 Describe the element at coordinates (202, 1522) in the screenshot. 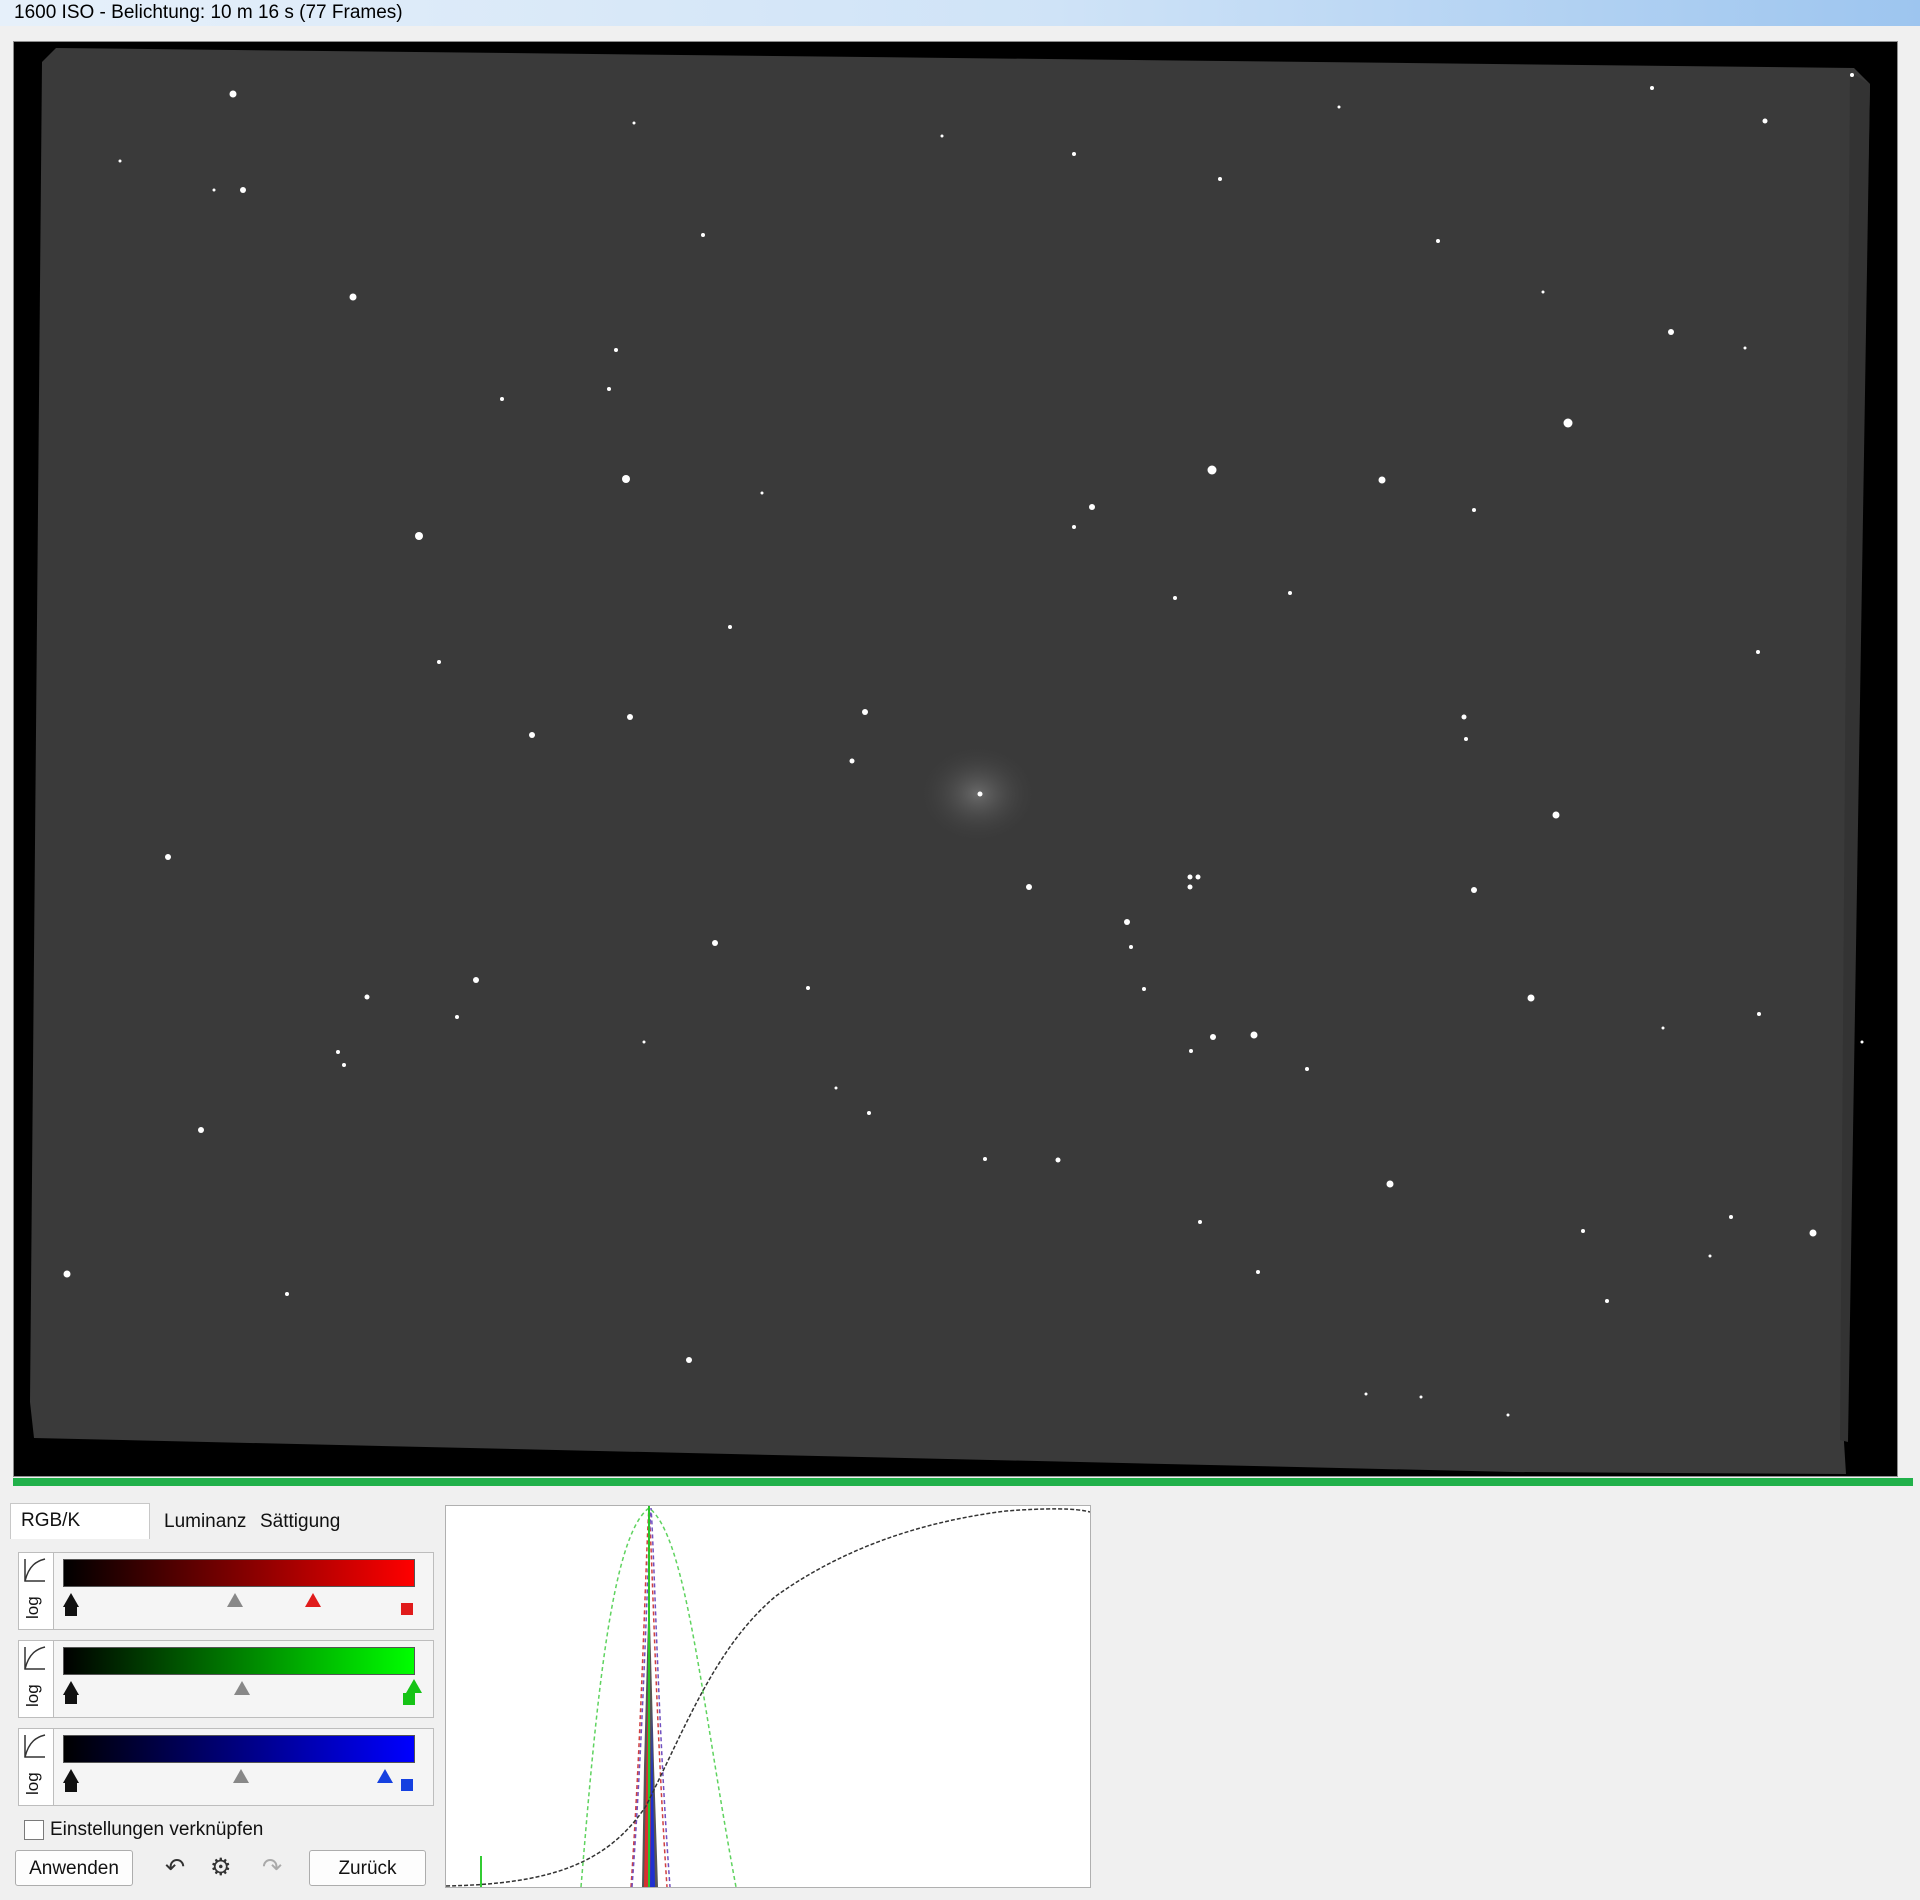

I see `tab-luminanz: Luminanz` at that location.